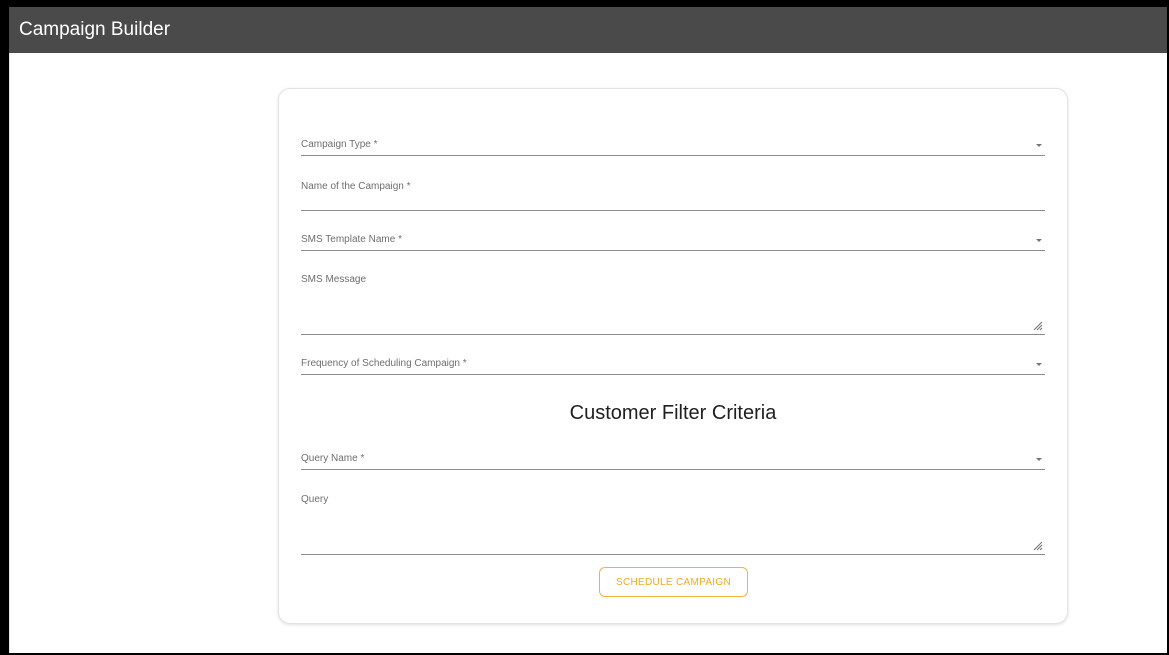  I want to click on frequency-label: Frequency of Scheduling Campaign *, so click(384, 363).